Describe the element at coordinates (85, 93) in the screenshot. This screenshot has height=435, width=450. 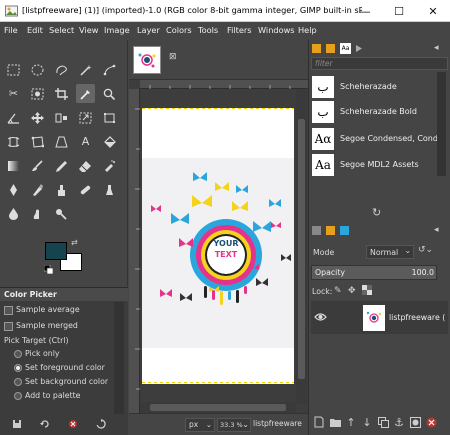
I see `color-picker-icon` at that location.